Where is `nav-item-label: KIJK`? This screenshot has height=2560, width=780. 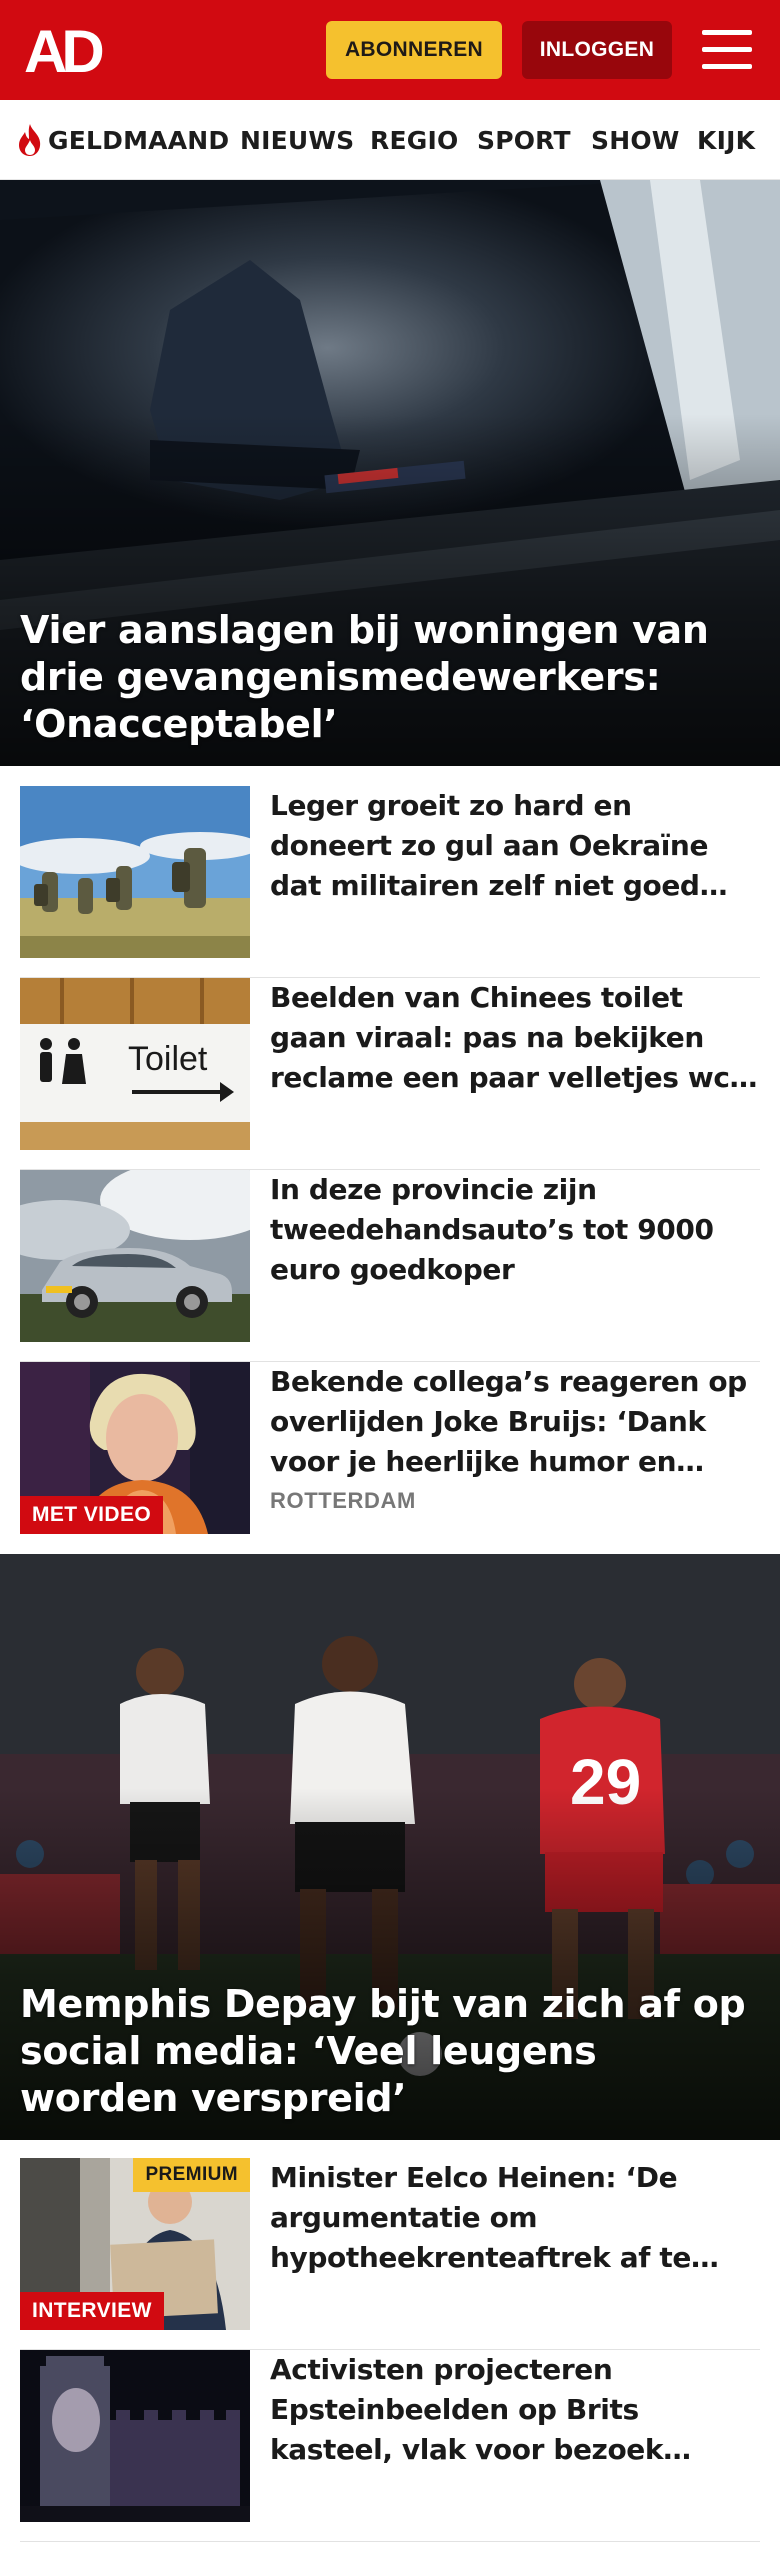 nav-item-label: KIJK is located at coordinates (726, 140).